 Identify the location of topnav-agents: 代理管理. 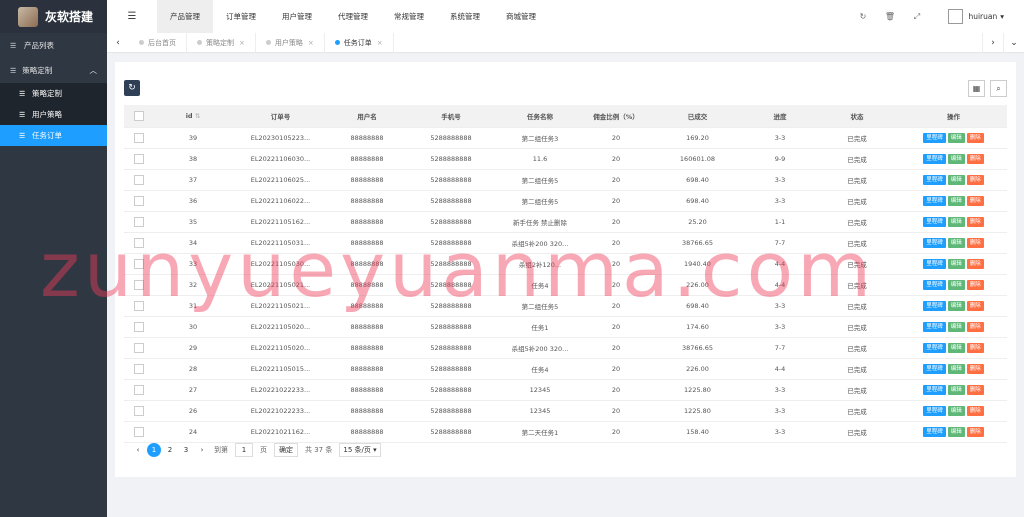
(353, 16).